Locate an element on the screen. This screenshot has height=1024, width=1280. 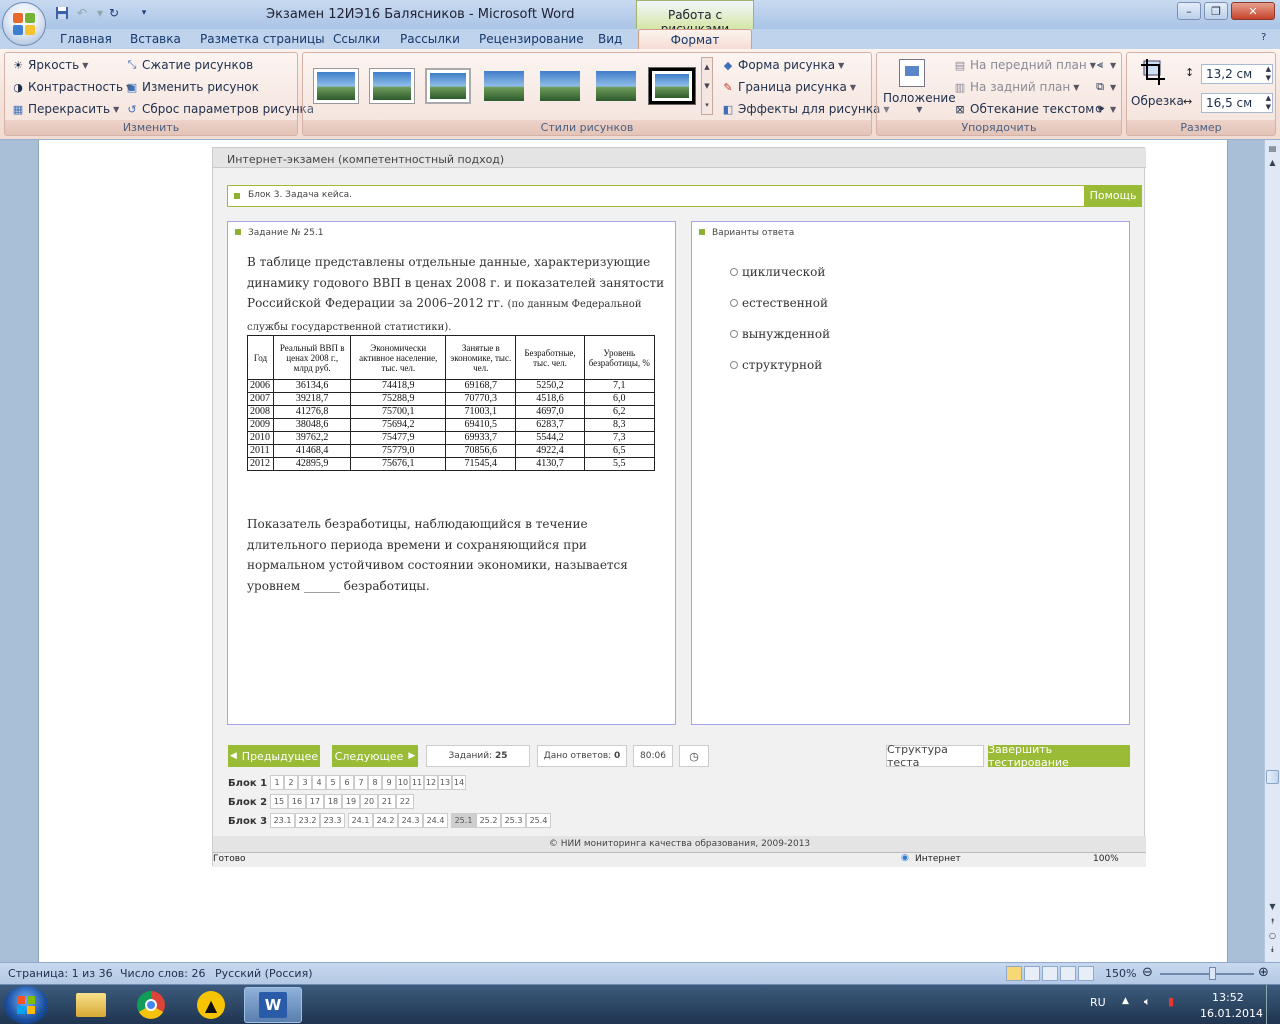
tray-expand-icon: ▲ is located at coordinates (1125, 1001).